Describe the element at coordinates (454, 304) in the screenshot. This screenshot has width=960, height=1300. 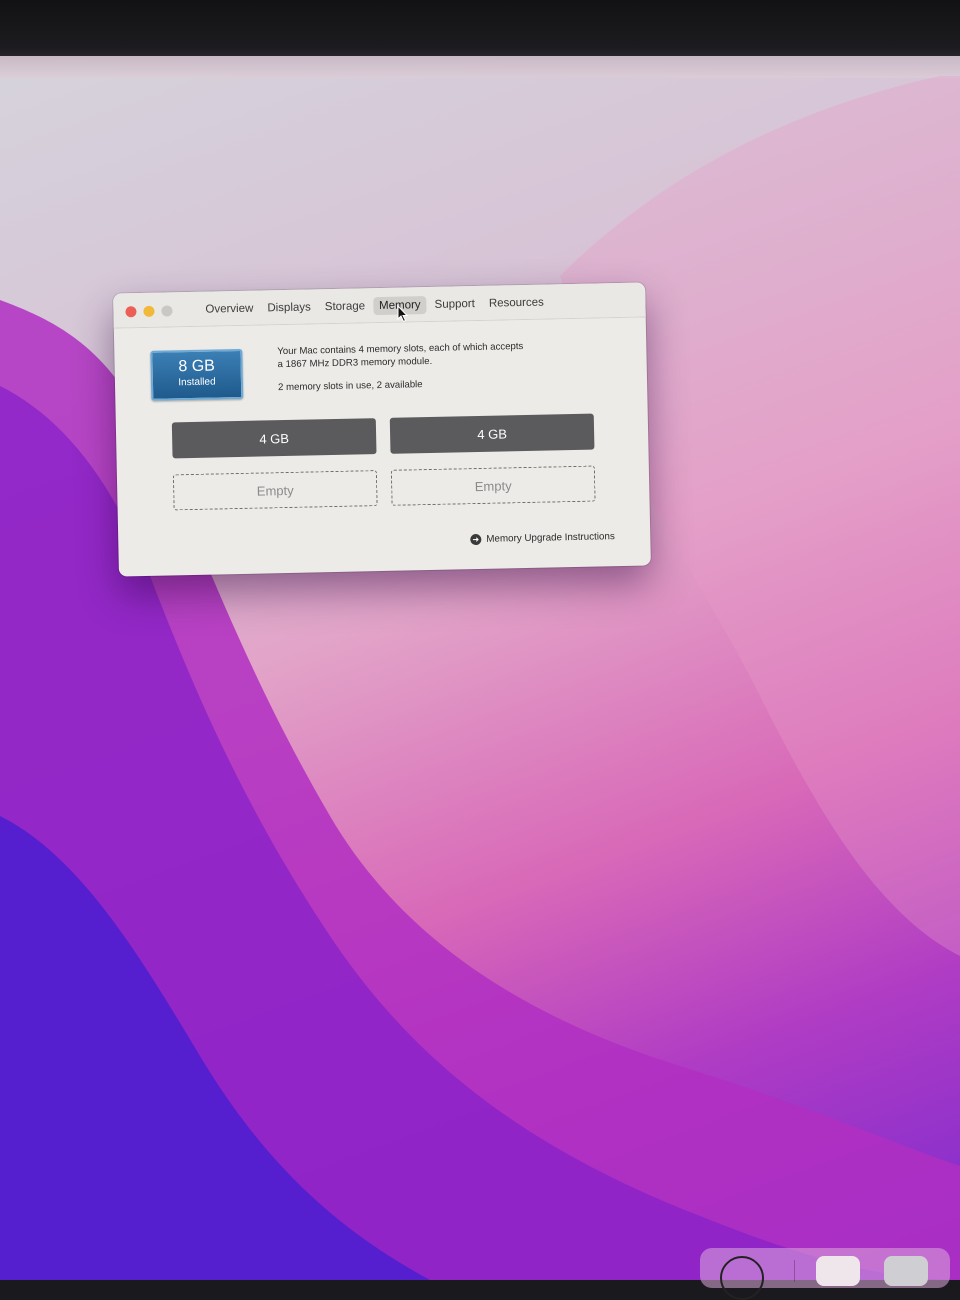
I see `tab-support: Support` at that location.